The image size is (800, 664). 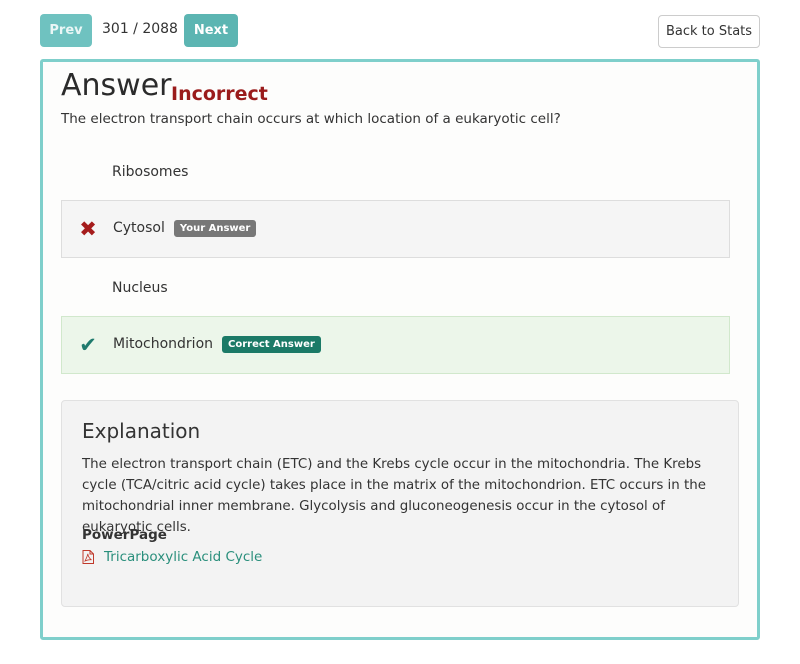 I want to click on powerpage-link: Tricarboxylic Acid Cycle, so click(x=172, y=557).